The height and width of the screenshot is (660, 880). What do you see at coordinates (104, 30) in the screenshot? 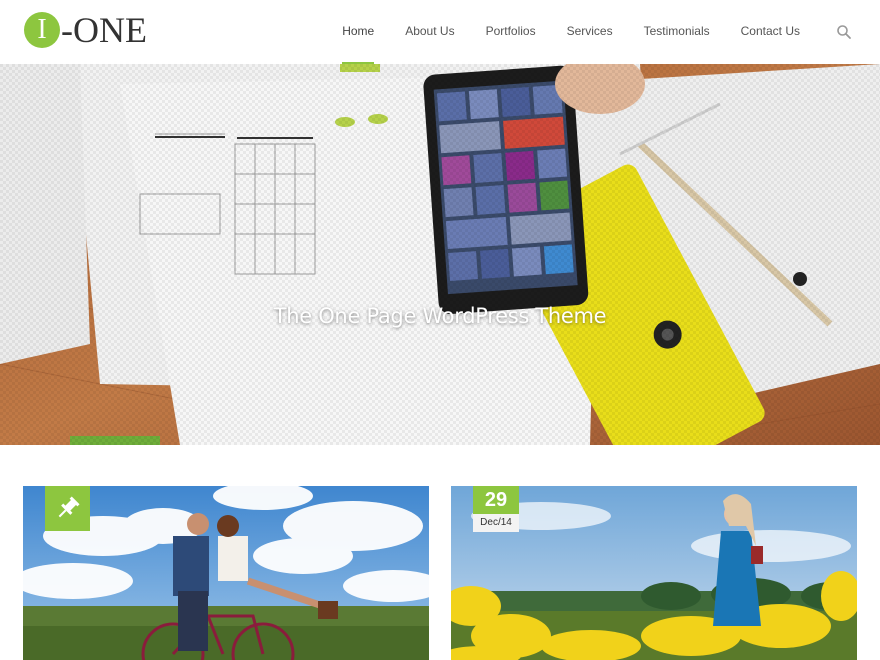
I see `logo-text: -ONE` at bounding box center [104, 30].